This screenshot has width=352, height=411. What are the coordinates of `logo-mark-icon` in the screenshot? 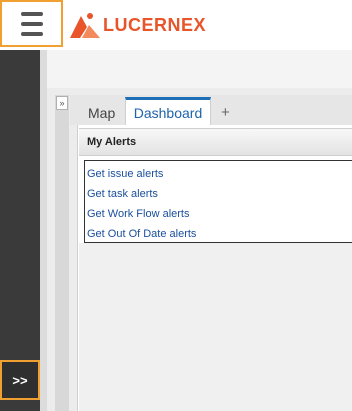 It's located at (85, 25).